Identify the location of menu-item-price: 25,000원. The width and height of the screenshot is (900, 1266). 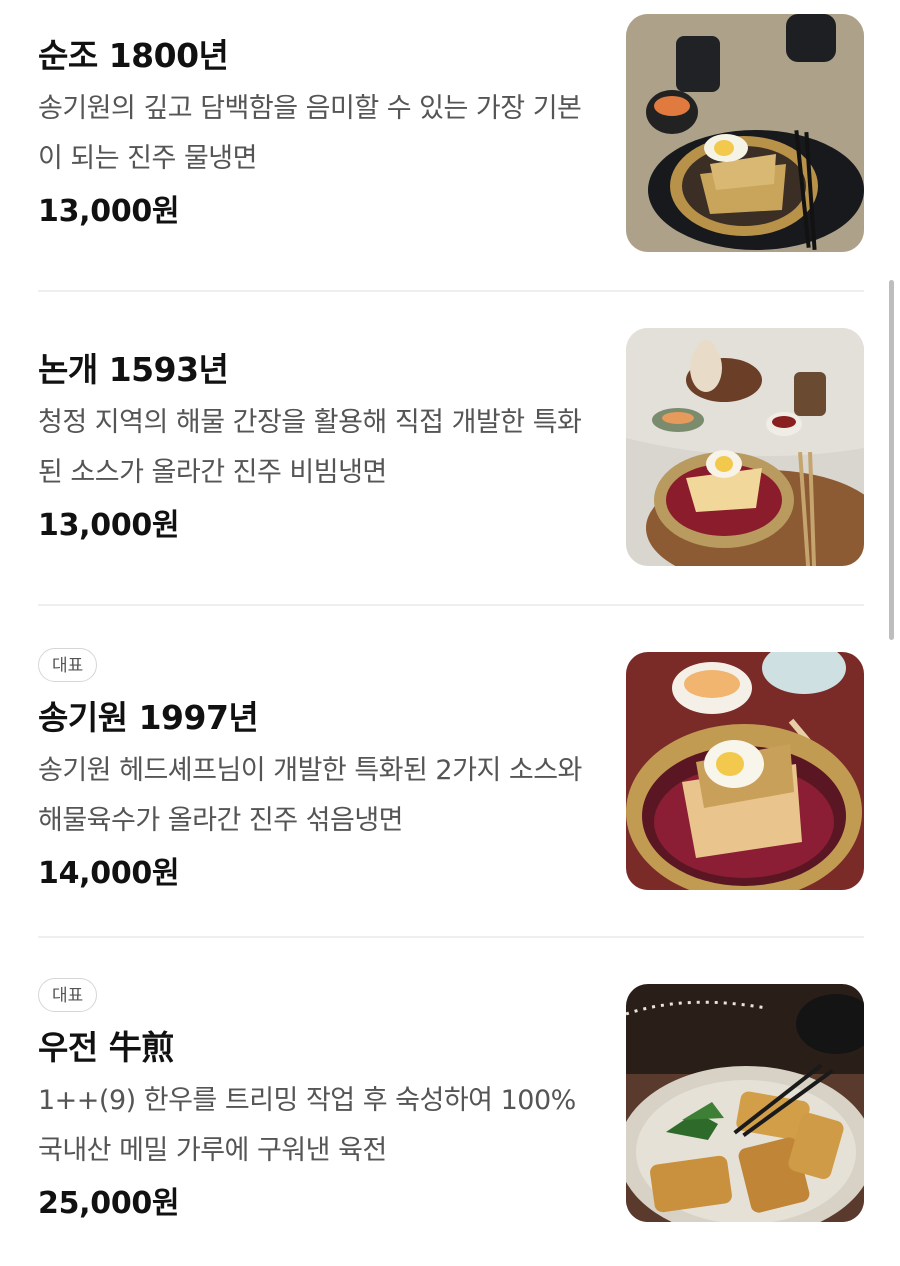
(109, 1203).